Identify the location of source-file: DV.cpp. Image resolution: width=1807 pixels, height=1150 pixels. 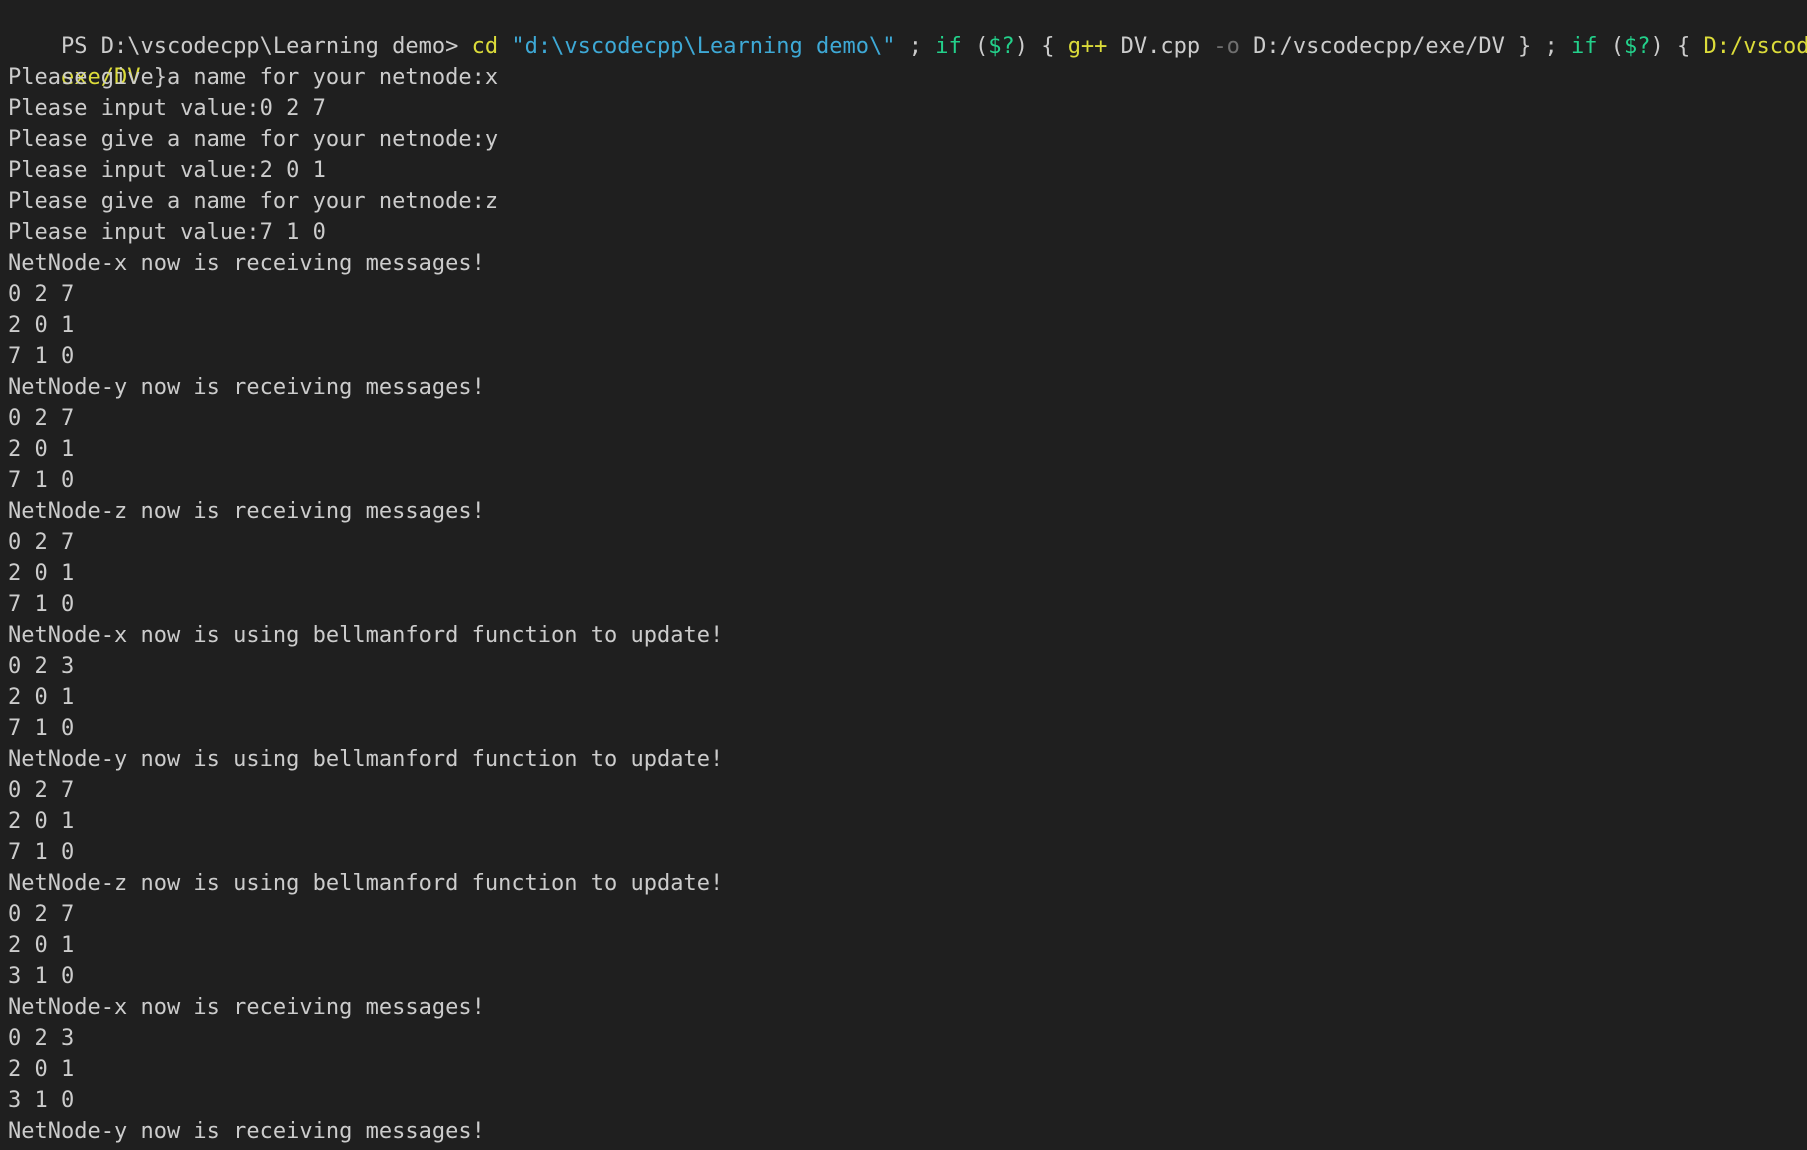
(1160, 46).